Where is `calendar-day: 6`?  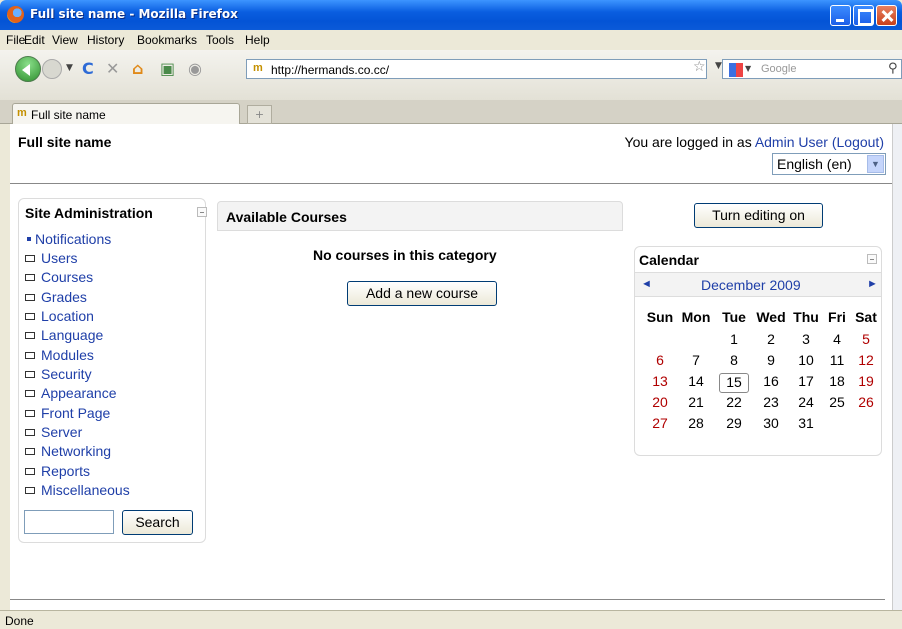
calendar-day: 6 is located at coordinates (660, 362).